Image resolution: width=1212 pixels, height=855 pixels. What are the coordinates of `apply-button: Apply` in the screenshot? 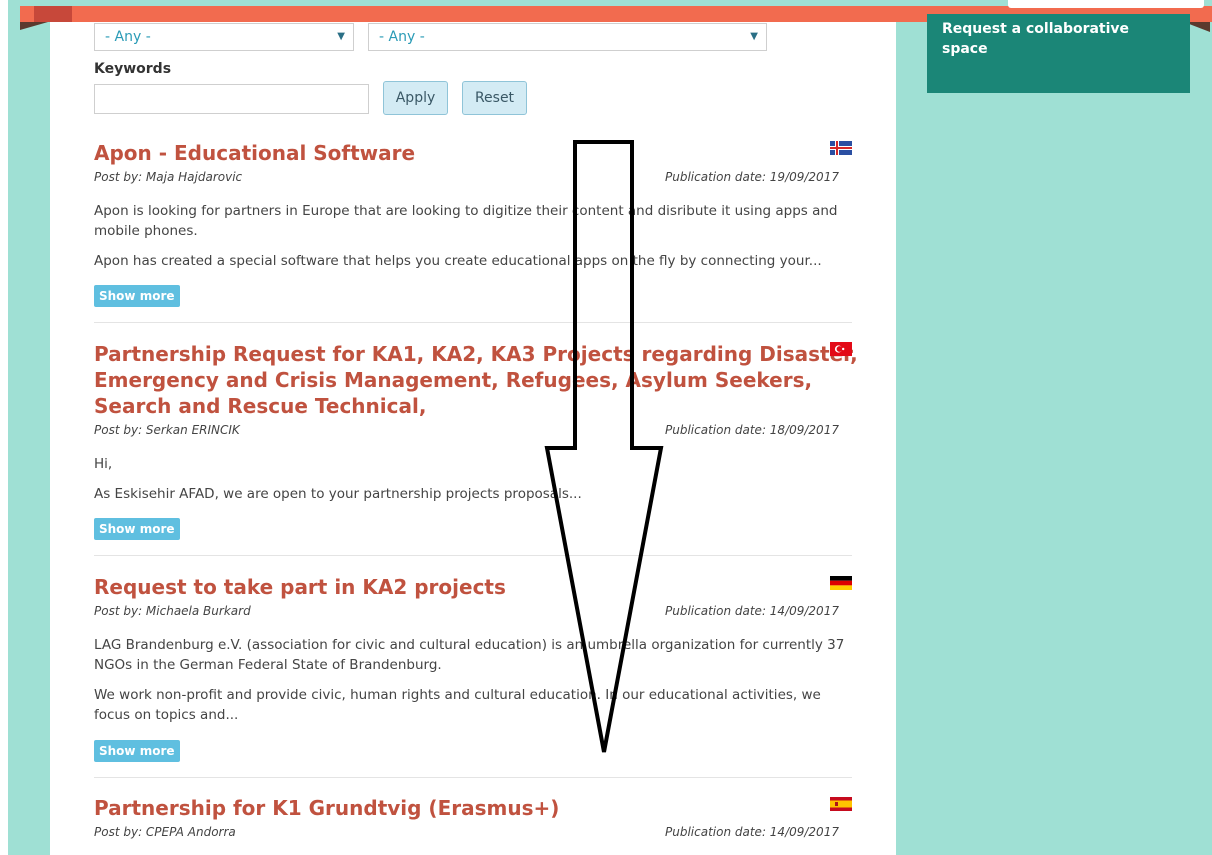 It's located at (415, 98).